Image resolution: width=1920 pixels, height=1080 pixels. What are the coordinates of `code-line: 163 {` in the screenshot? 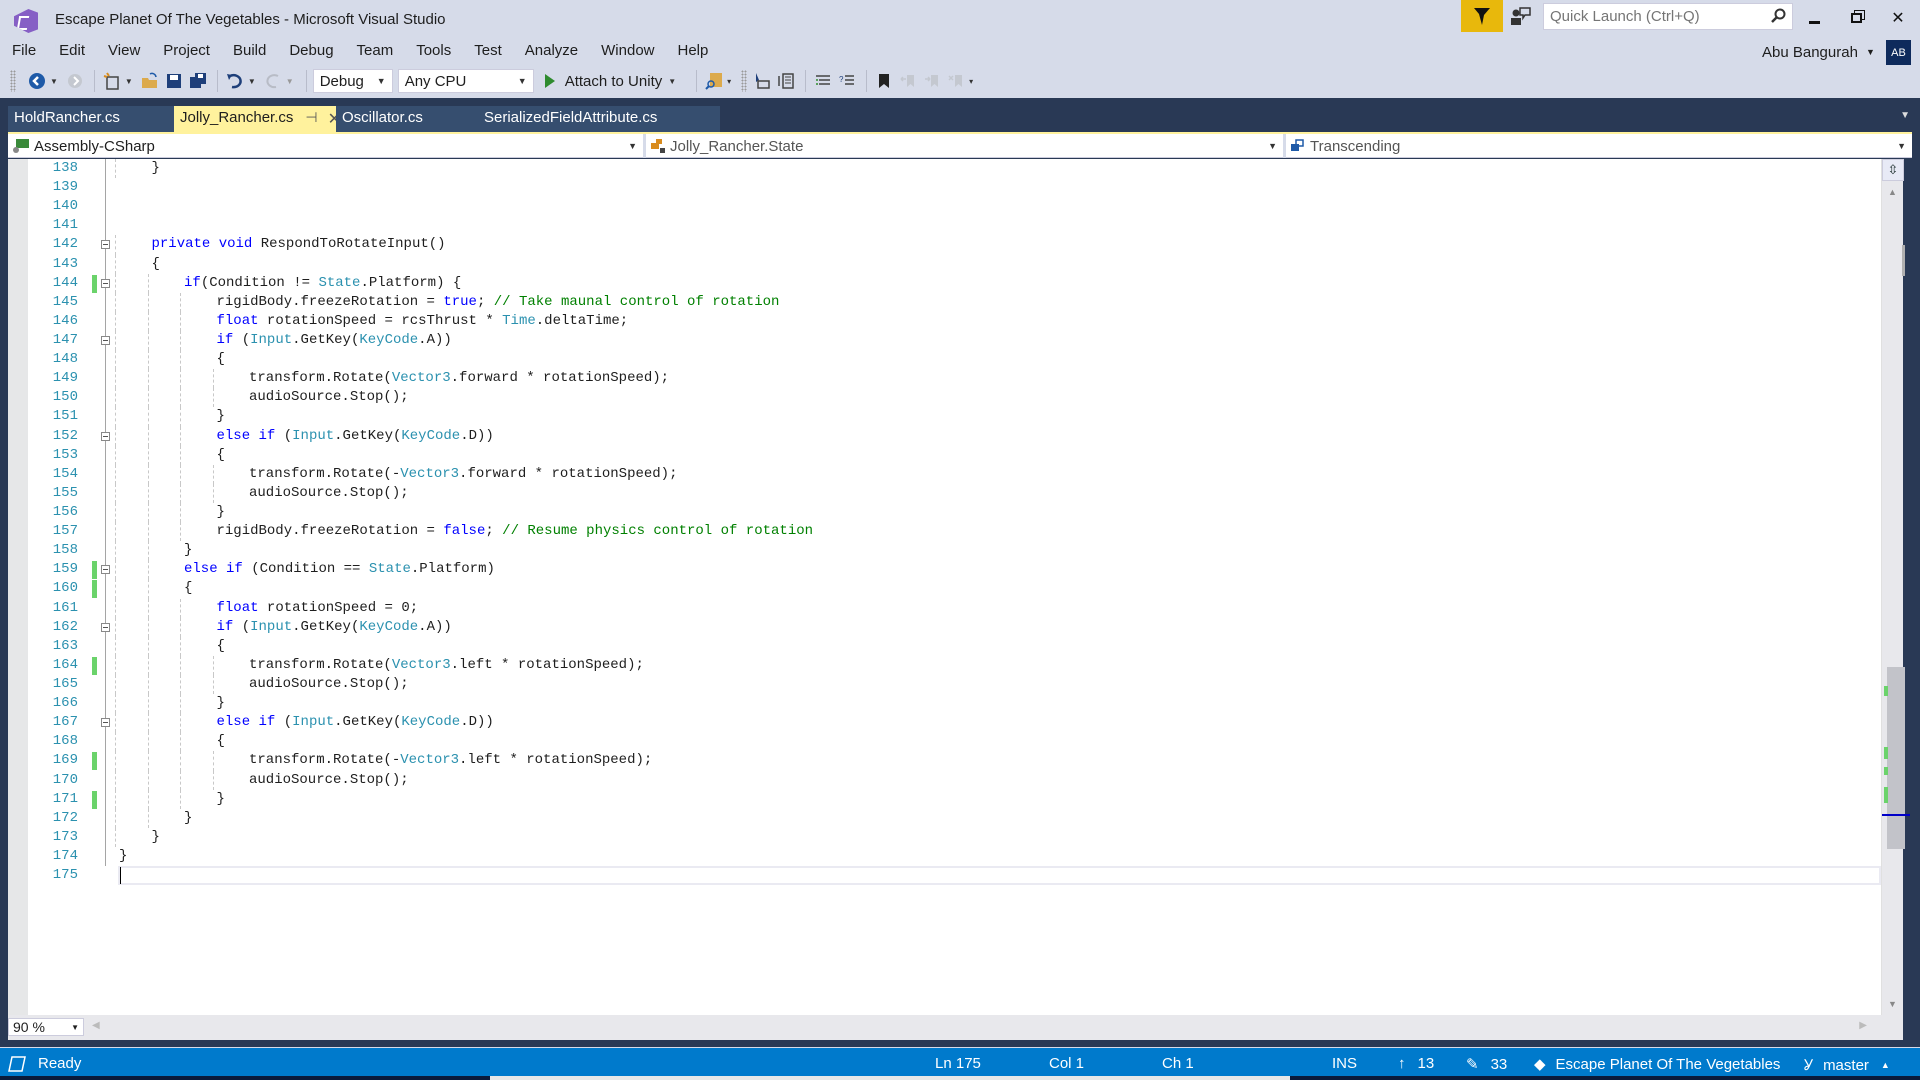 It's located at (954, 646).